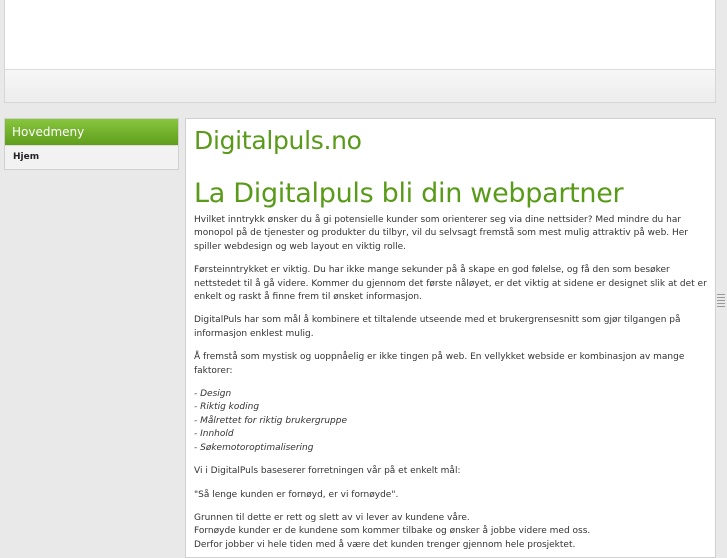 The height and width of the screenshot is (558, 727). What do you see at coordinates (91, 132) in the screenshot?
I see `sidebar-heading: Hovedmeny` at bounding box center [91, 132].